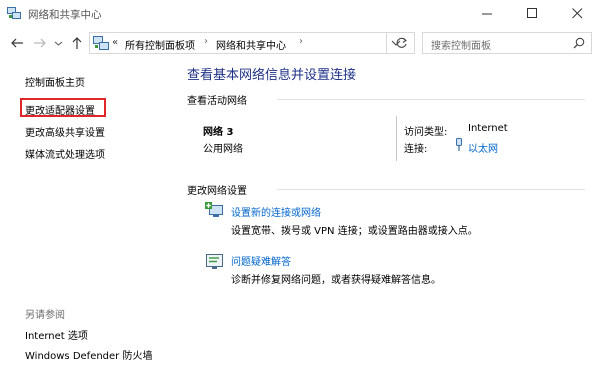 The width and height of the screenshot is (600, 378). What do you see at coordinates (579, 44) in the screenshot?
I see `search-icon` at bounding box center [579, 44].